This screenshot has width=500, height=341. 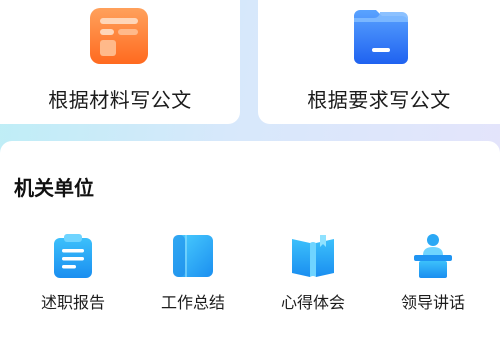 What do you see at coordinates (54, 188) in the screenshot?
I see `section-title: 机关单位` at bounding box center [54, 188].